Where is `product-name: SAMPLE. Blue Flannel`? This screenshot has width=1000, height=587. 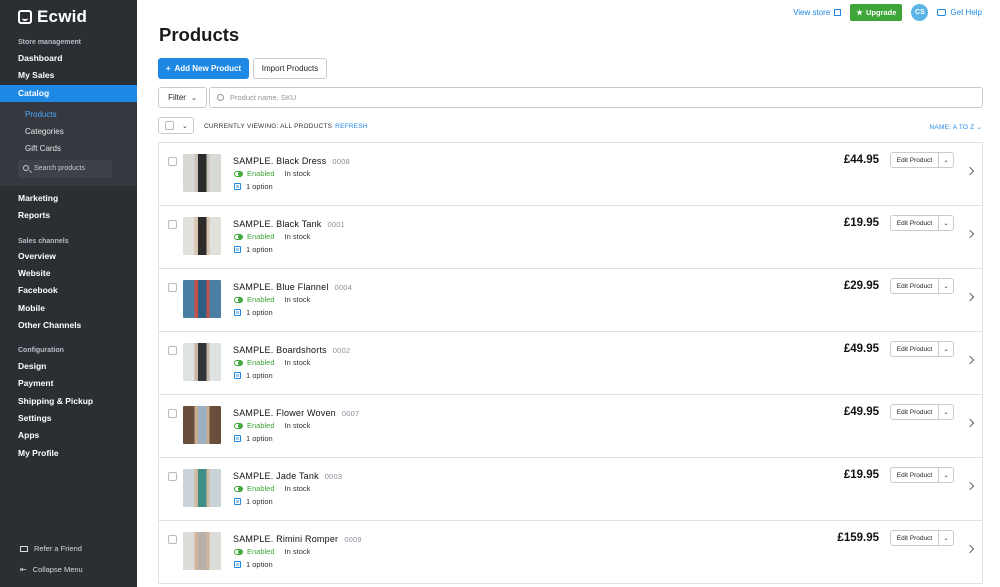
product-name: SAMPLE. Blue Flannel is located at coordinates (281, 287).